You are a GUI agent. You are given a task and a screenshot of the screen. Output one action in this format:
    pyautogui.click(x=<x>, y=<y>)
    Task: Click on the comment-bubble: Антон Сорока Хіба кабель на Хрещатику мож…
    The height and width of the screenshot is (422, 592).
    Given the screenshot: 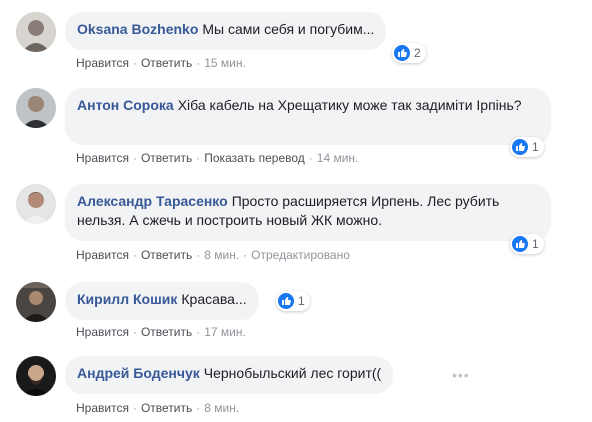 What is the action you would take?
    pyautogui.click(x=308, y=116)
    